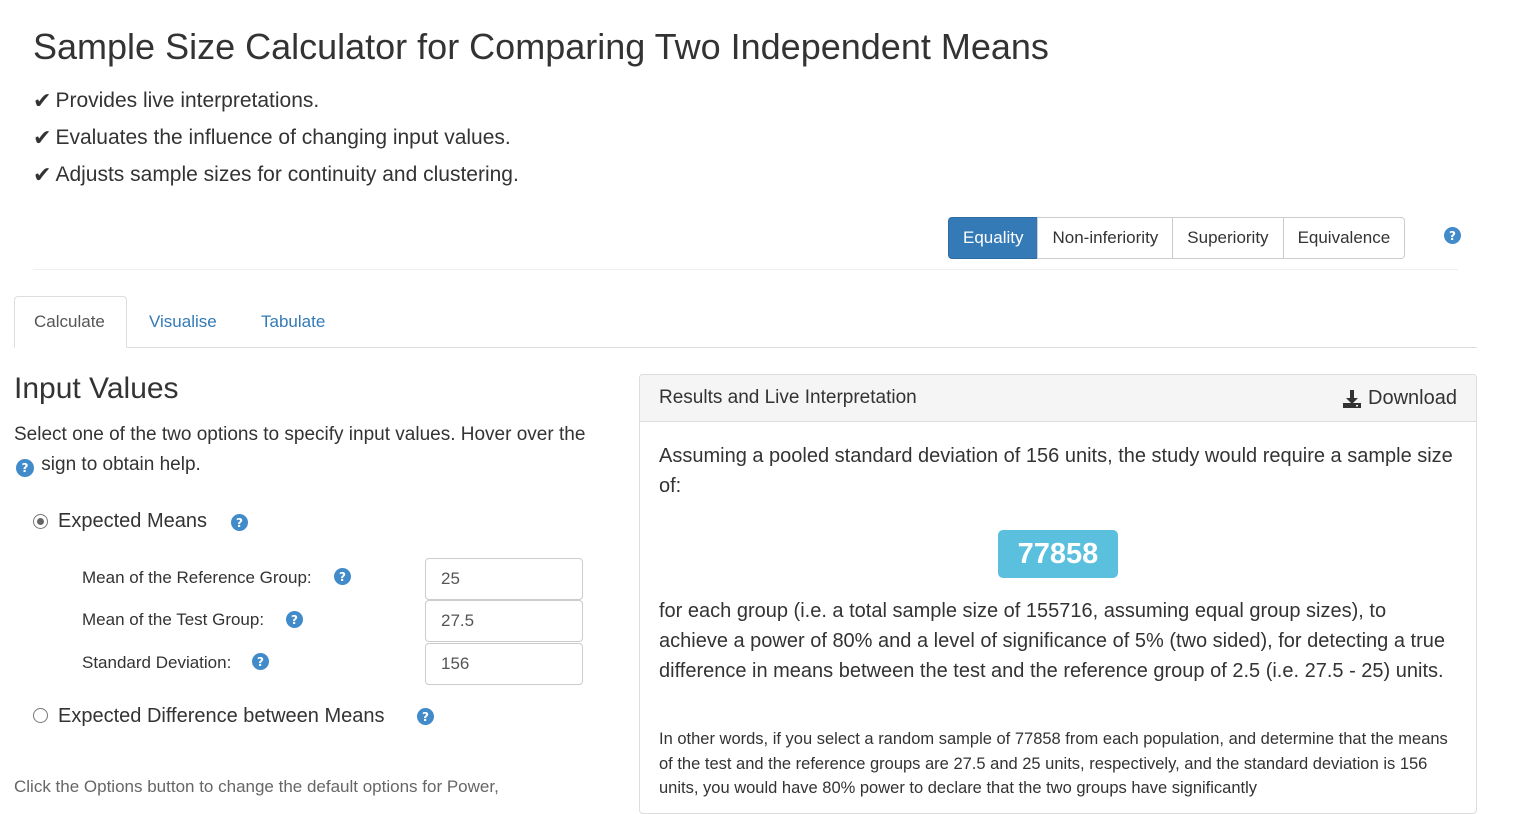 This screenshot has width=1515, height=814. I want to click on expected-difference-label: Expected Difference between Means, so click(221, 716).